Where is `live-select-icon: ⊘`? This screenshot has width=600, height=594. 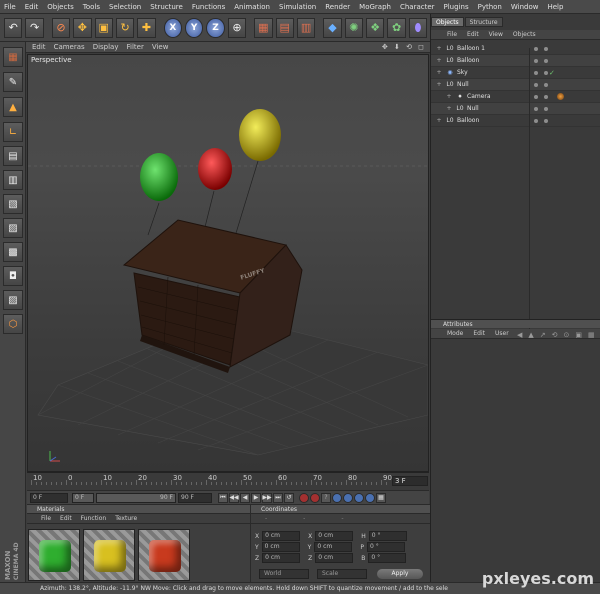 live-select-icon: ⊘ is located at coordinates (61, 27).